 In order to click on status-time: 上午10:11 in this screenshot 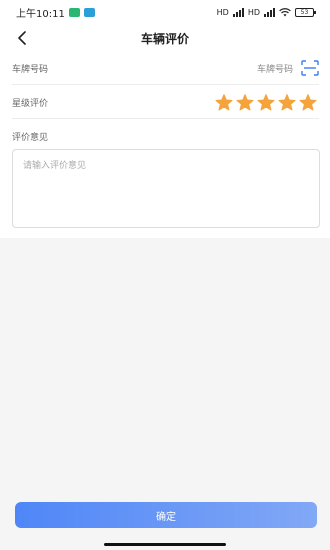, I will do `click(40, 14)`.